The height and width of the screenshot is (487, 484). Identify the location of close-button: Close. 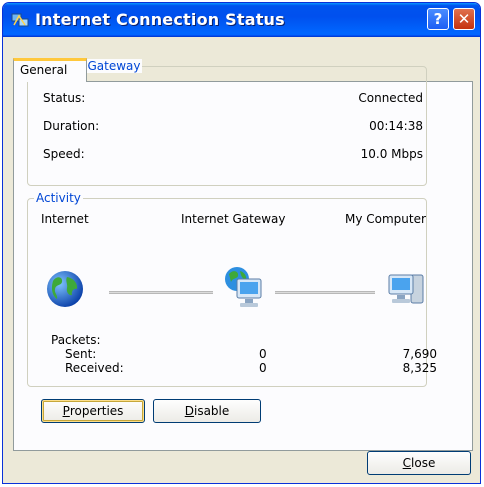
(419, 463).